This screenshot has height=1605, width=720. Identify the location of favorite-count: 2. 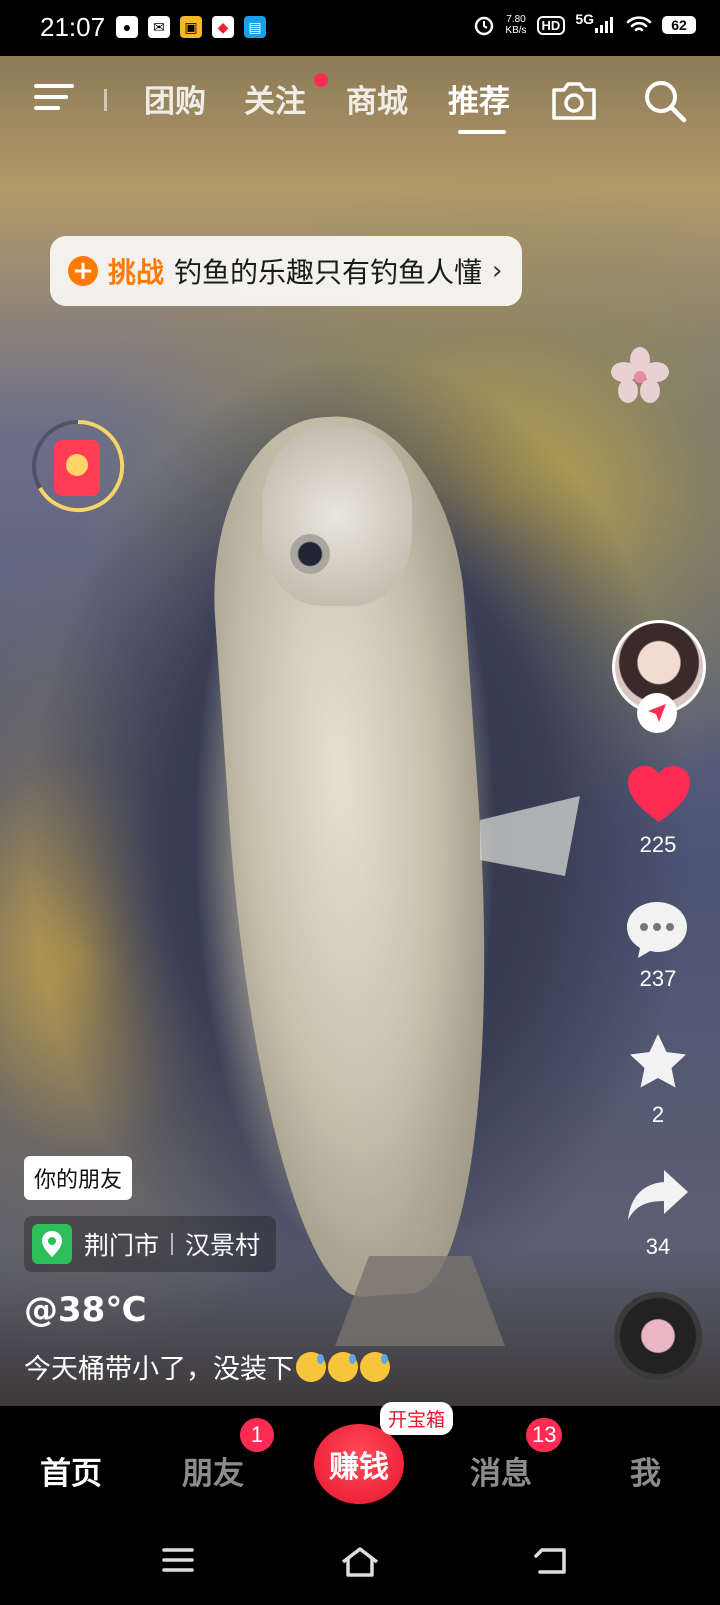
(658, 1114).